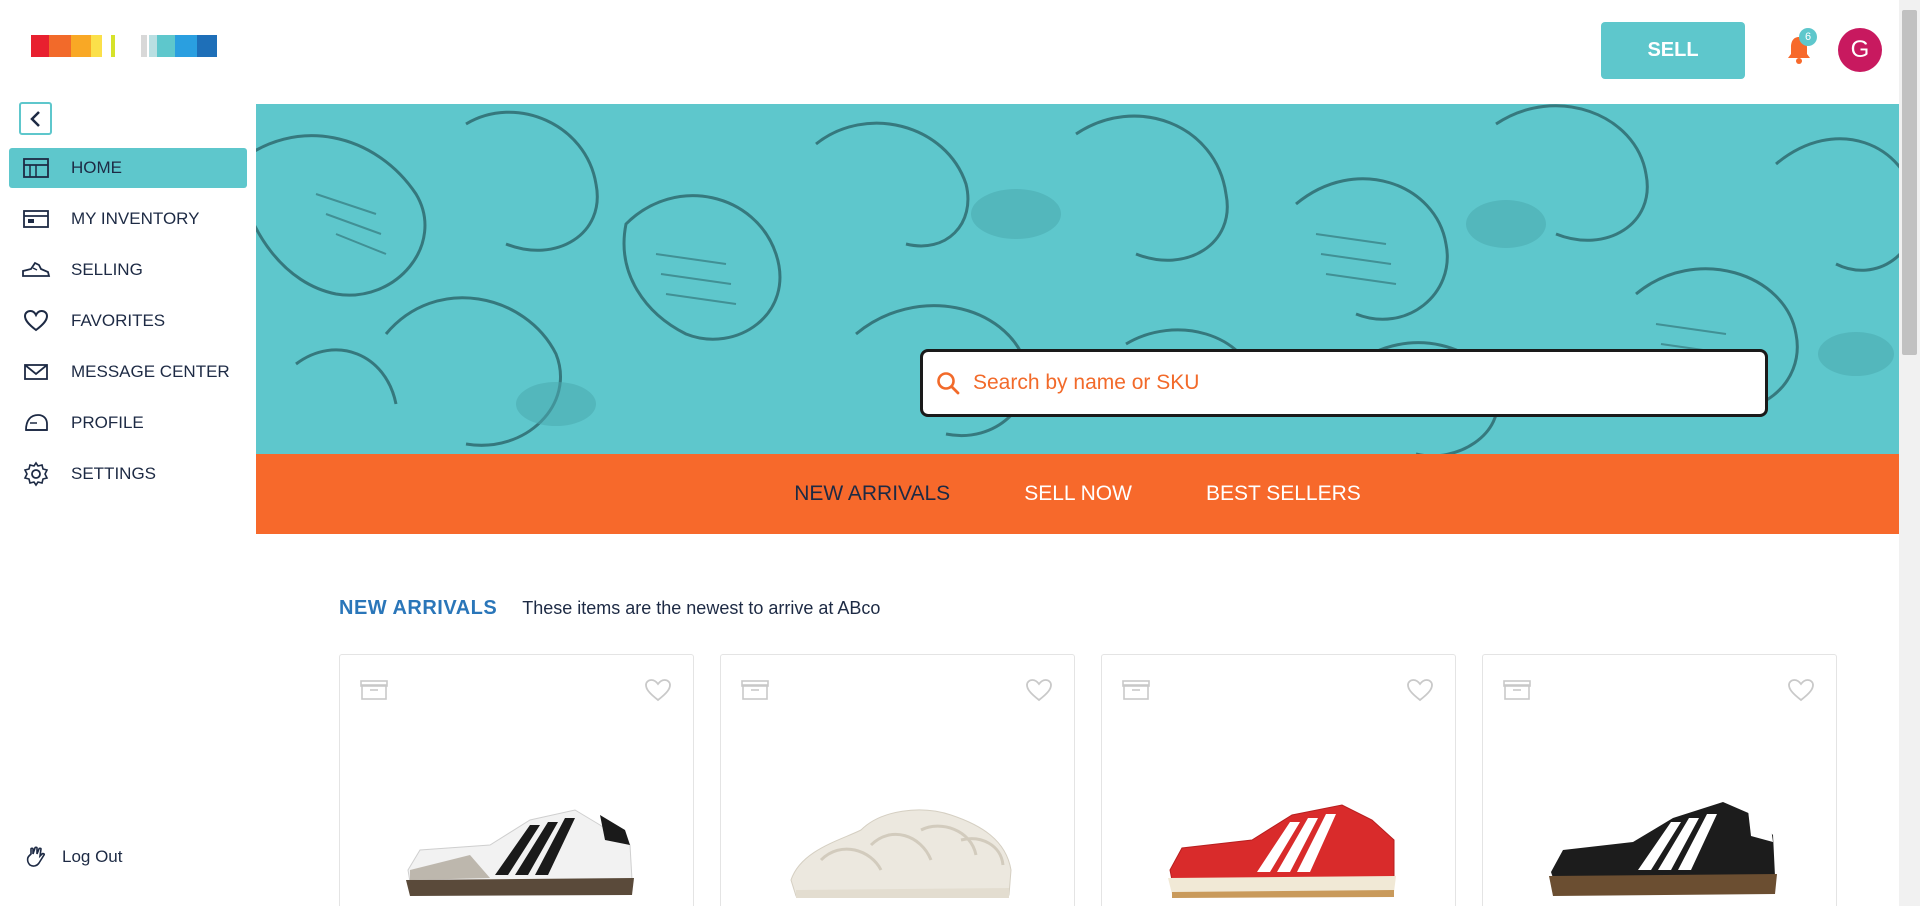 The image size is (1920, 906). Describe the element at coordinates (36, 857) in the screenshot. I see `hand-wave-icon` at that location.